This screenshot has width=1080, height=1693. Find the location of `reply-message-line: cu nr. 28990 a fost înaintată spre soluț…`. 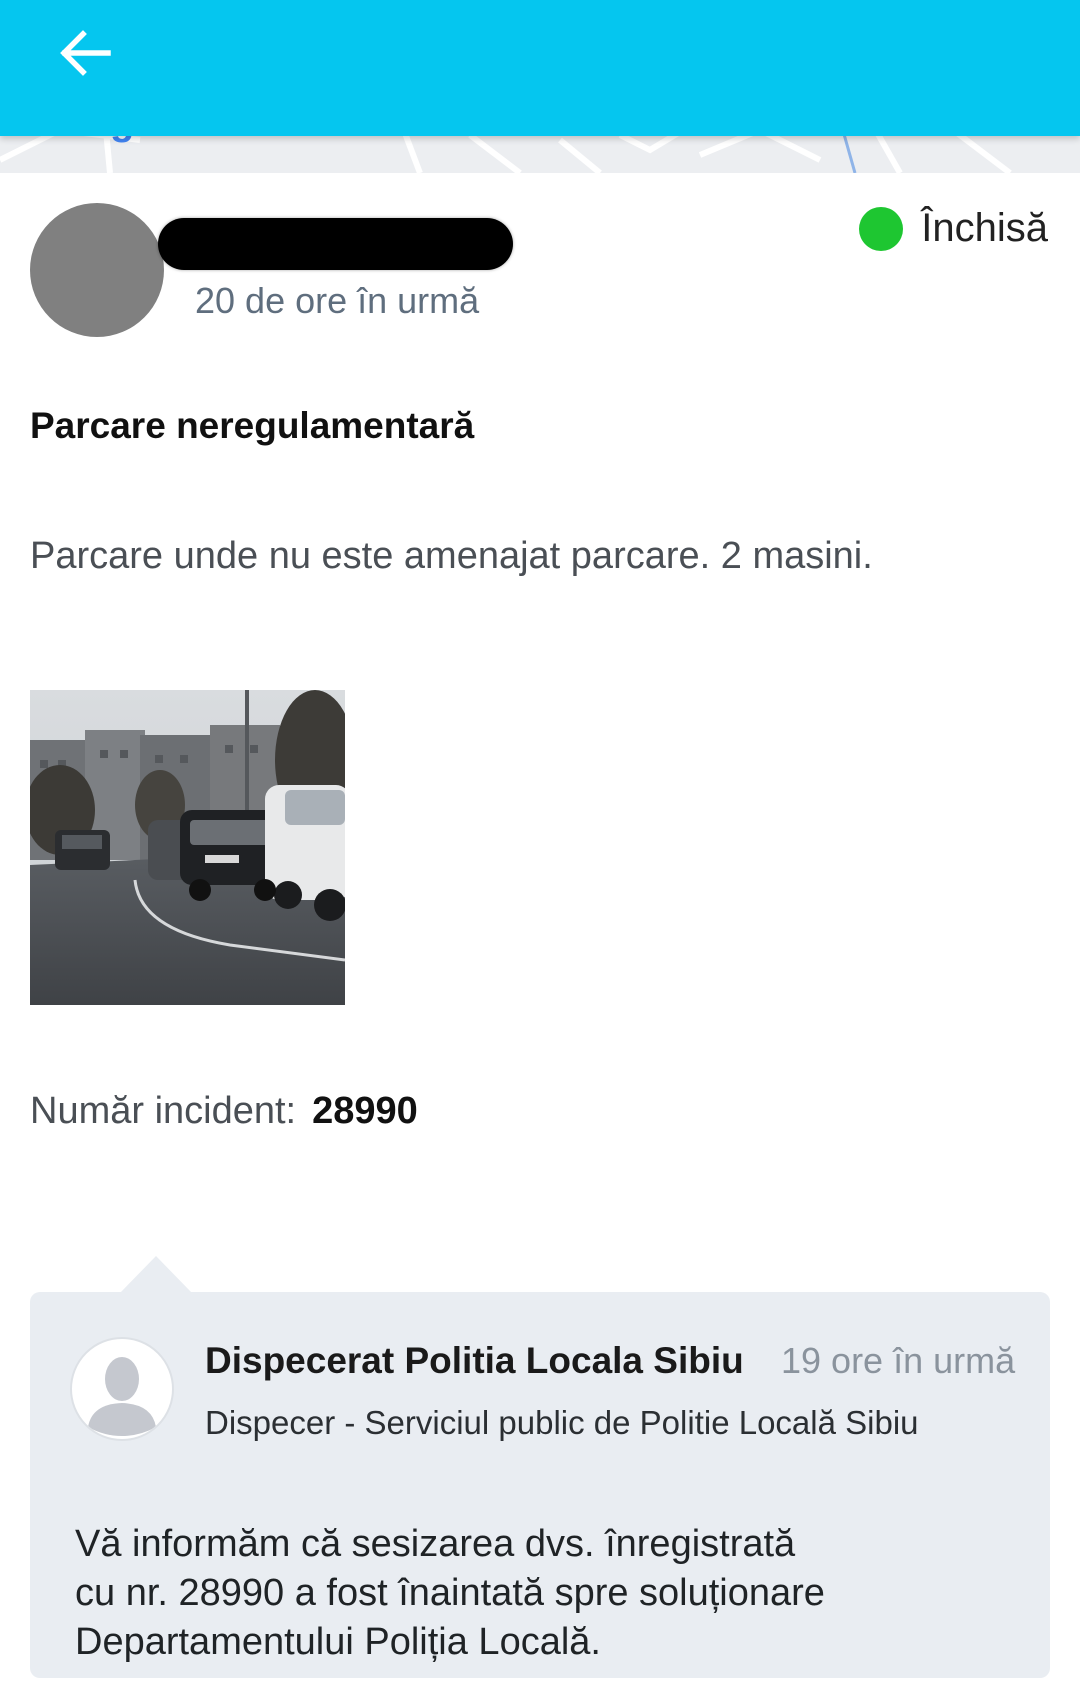

reply-message-line: cu nr. 28990 a fost înaintată spre soluț… is located at coordinates (450, 1593).